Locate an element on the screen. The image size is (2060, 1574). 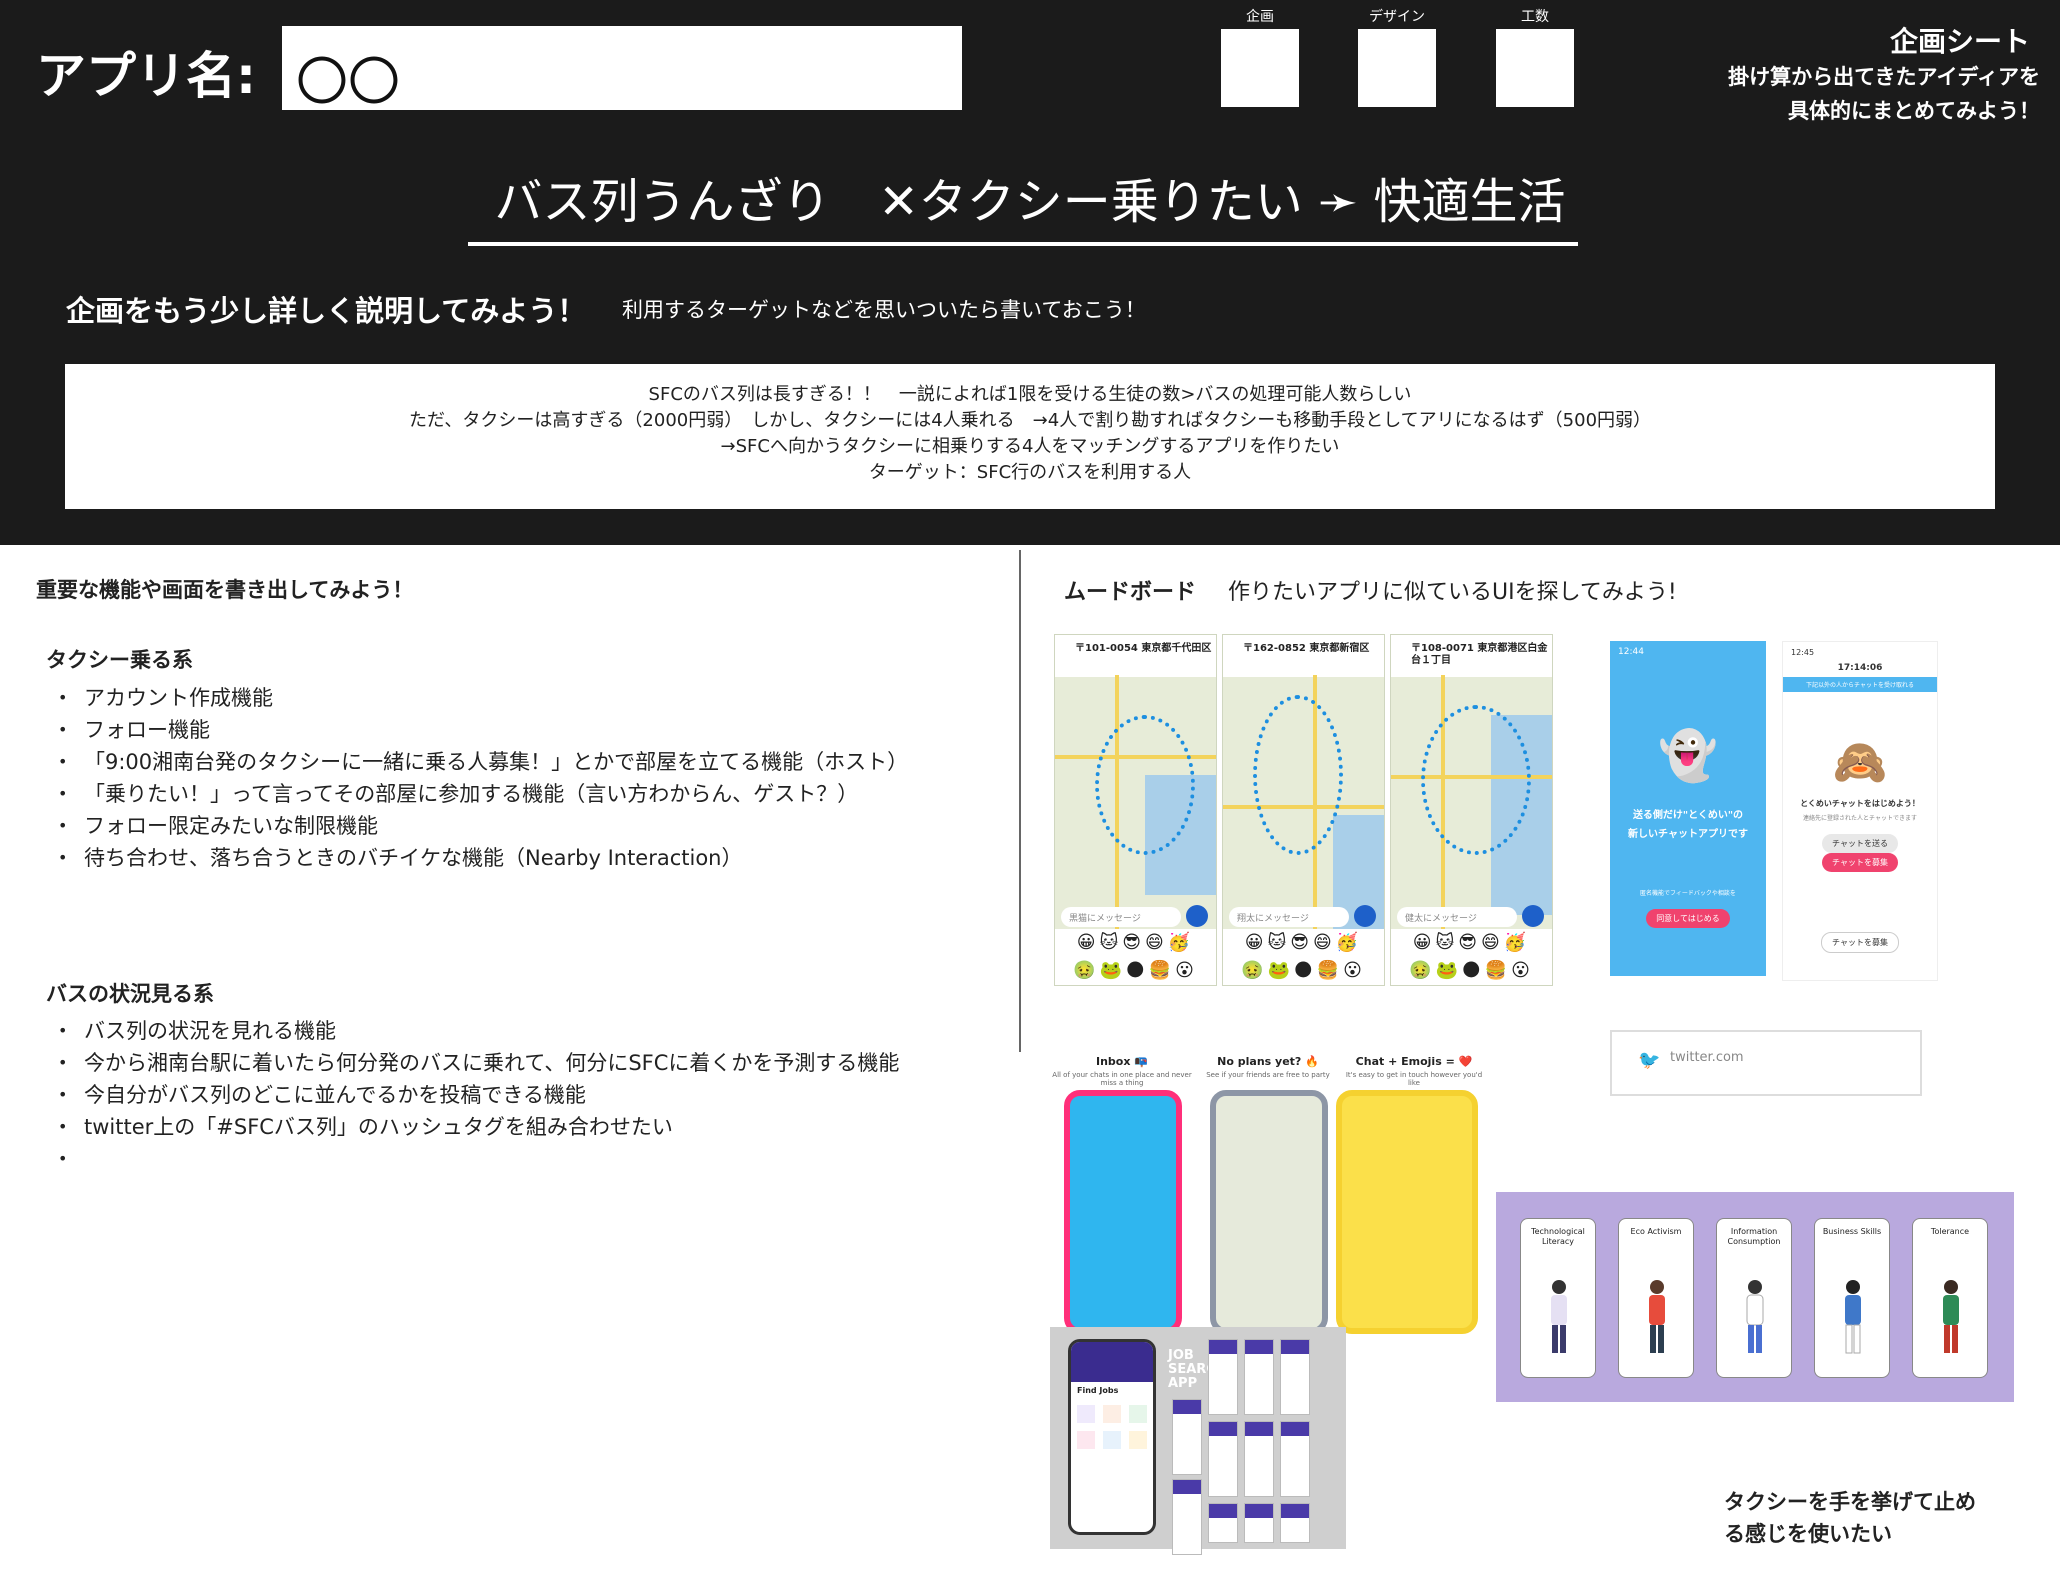
list-item: 待ち合わせ、落ち合うときのバチイケな機能（Nearby Interaction） is located at coordinates (483, 858).